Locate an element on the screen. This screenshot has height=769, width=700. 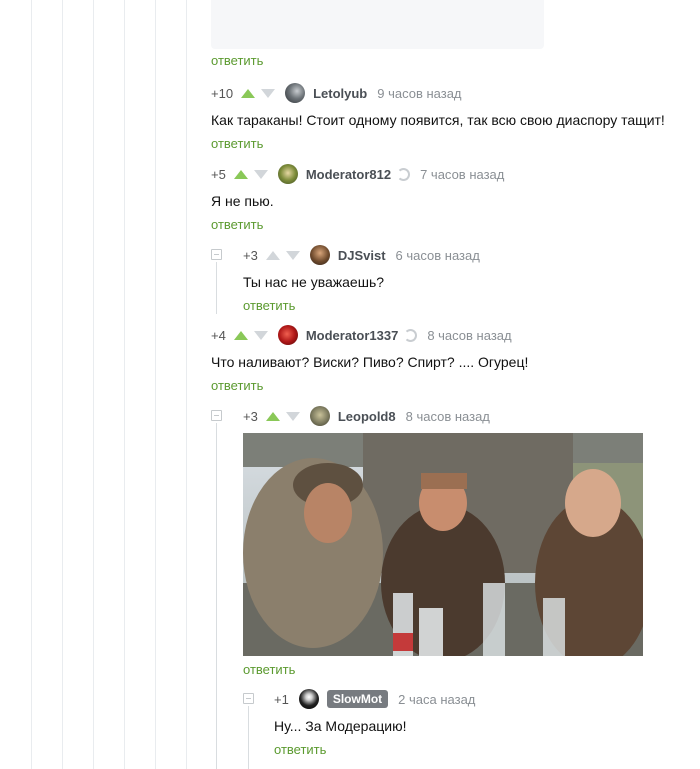
comment-header: +3 DJSvist 6 часов назад is located at coordinates (361, 255).